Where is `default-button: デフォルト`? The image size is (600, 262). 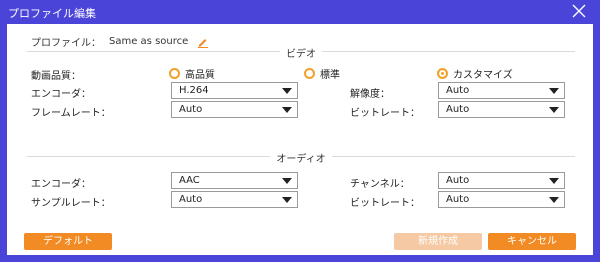 default-button: デフォルト is located at coordinates (68, 241).